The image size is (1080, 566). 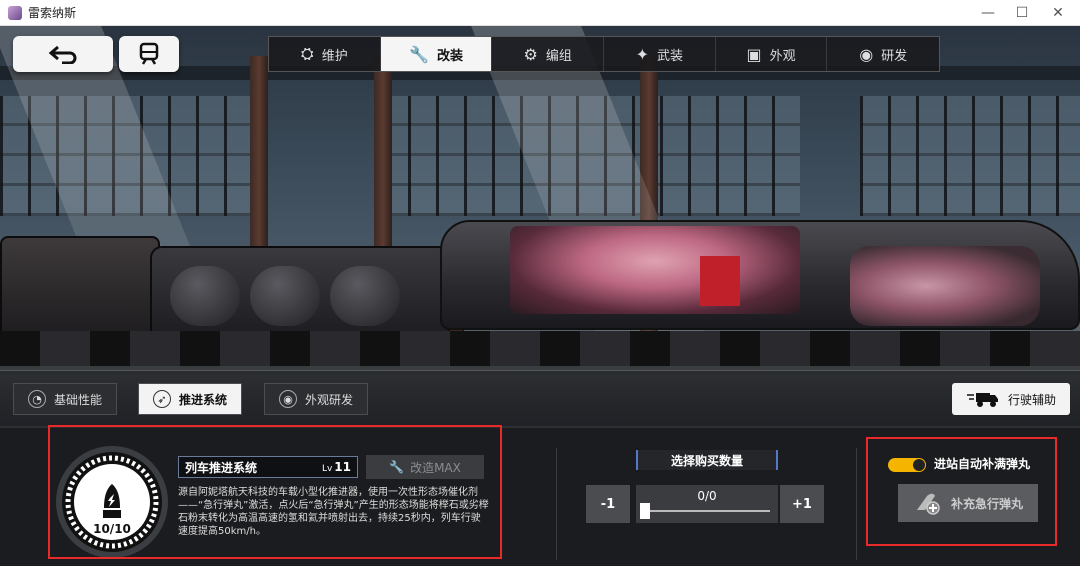 What do you see at coordinates (707, 504) in the screenshot?
I see `quantity-slider: 0/0` at bounding box center [707, 504].